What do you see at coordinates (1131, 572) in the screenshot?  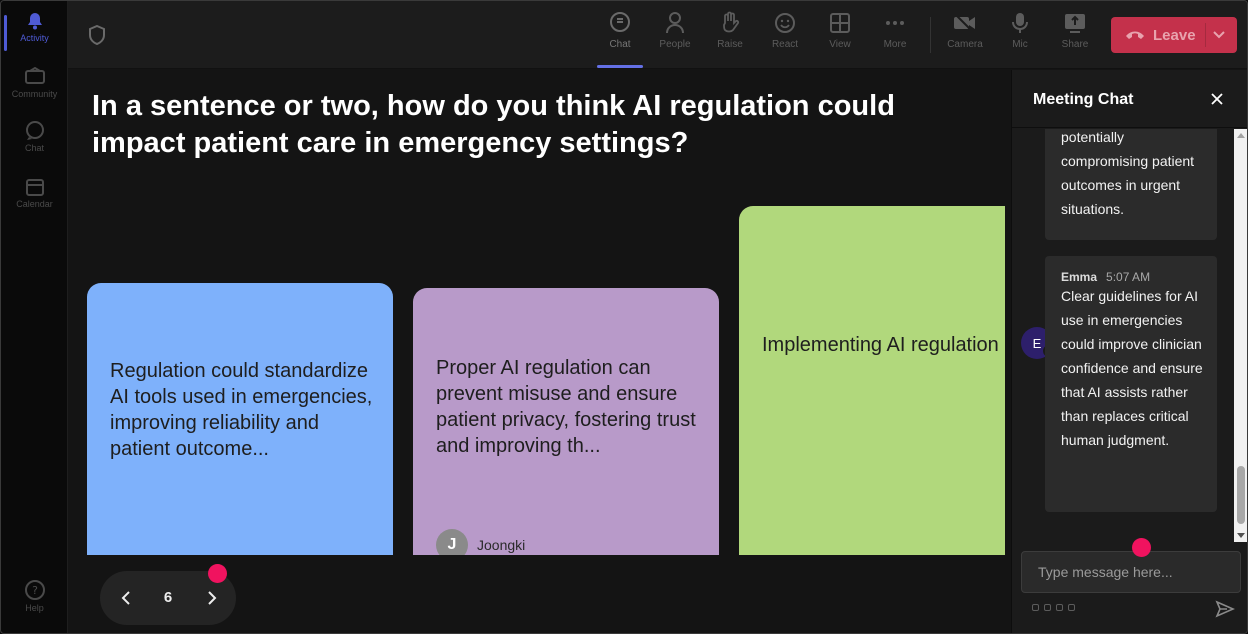 I see `message-input` at bounding box center [1131, 572].